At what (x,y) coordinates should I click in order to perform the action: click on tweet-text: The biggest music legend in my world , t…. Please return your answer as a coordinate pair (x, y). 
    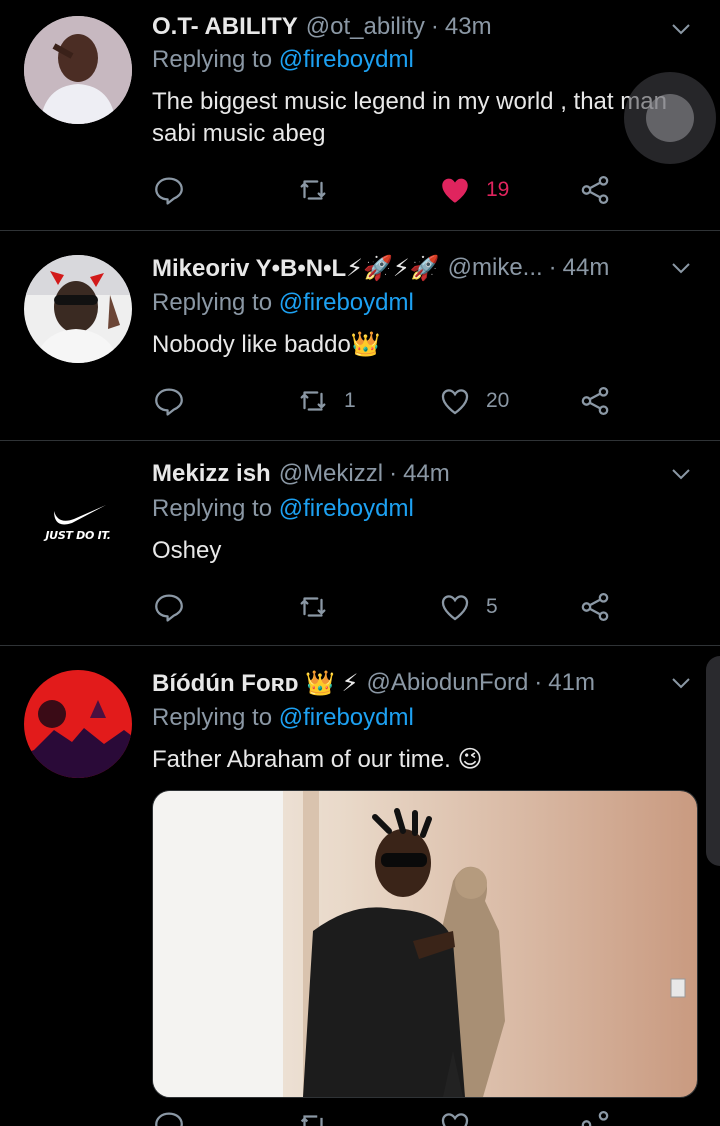
    Looking at the image, I should click on (418, 118).